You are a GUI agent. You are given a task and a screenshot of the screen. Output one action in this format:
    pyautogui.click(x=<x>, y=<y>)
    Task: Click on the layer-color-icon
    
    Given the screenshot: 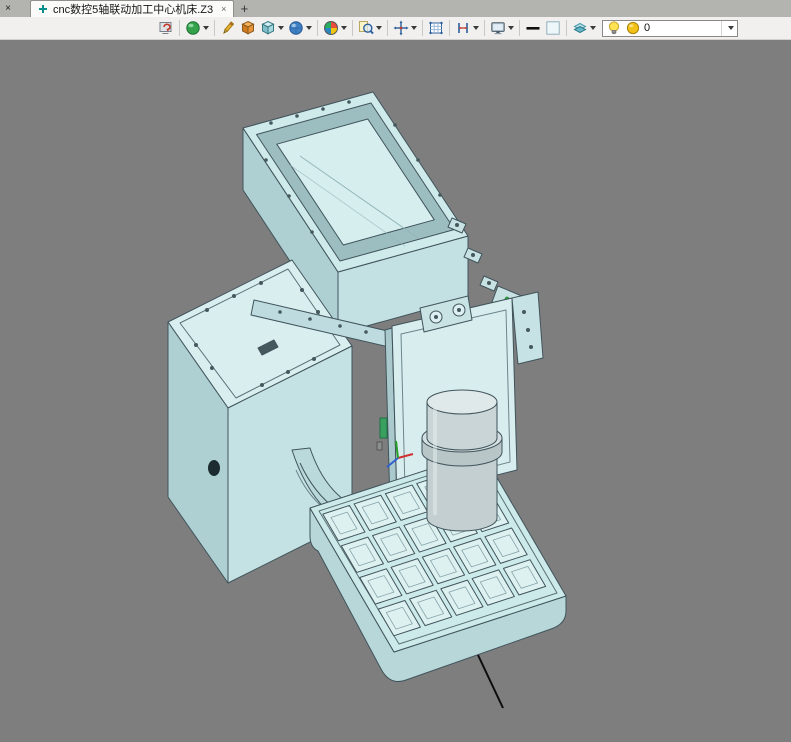 What is the action you would take?
    pyautogui.click(x=633, y=28)
    